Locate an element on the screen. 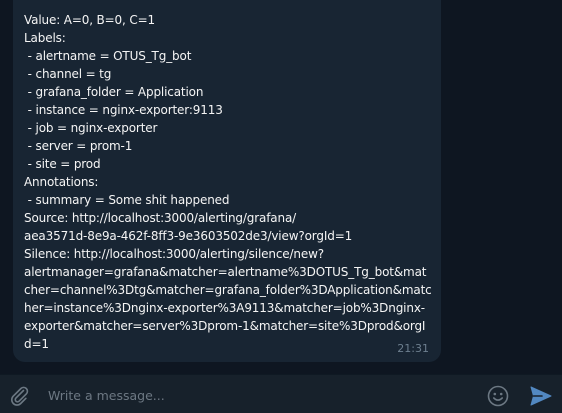 The image size is (562, 413). attach-button is located at coordinates (19, 395).